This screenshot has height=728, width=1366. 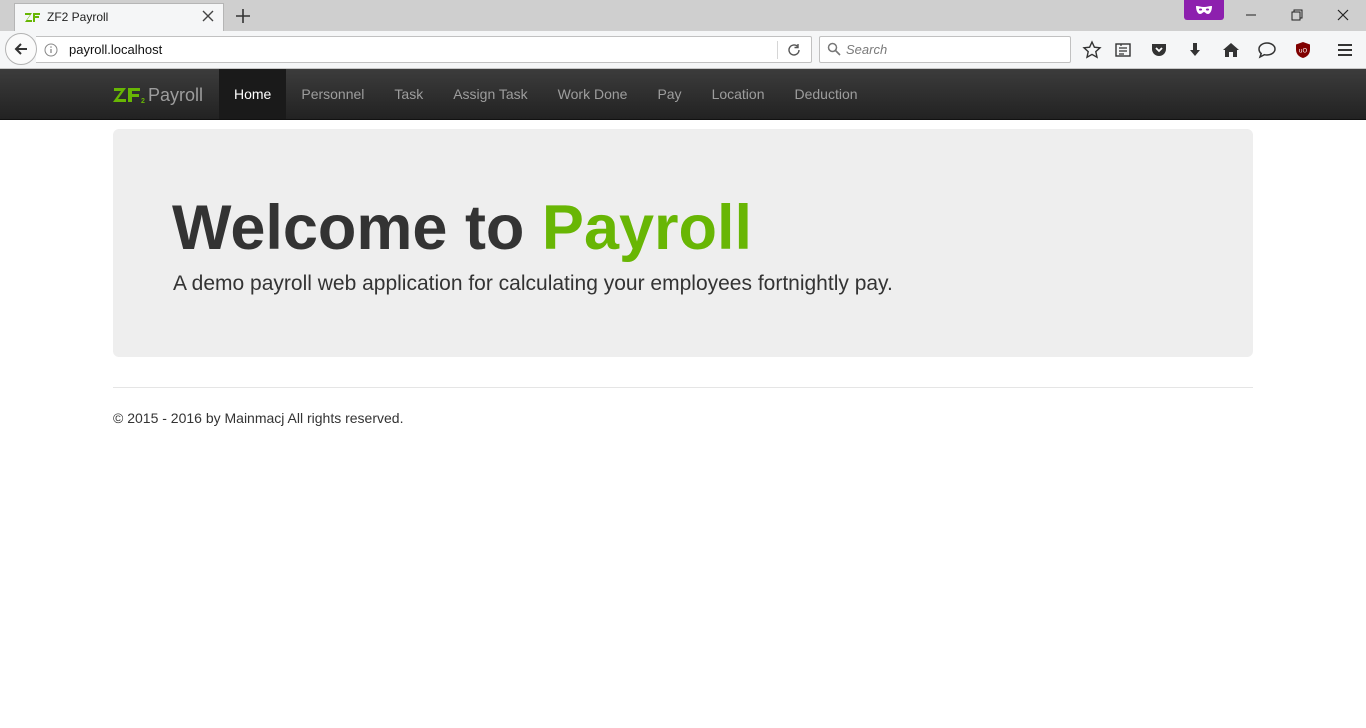 I want to click on brand-name: Payroll, so click(x=176, y=94).